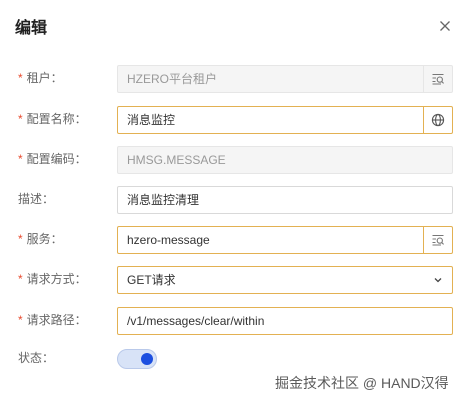 The image size is (469, 405). I want to click on toggle-knob, so click(147, 359).